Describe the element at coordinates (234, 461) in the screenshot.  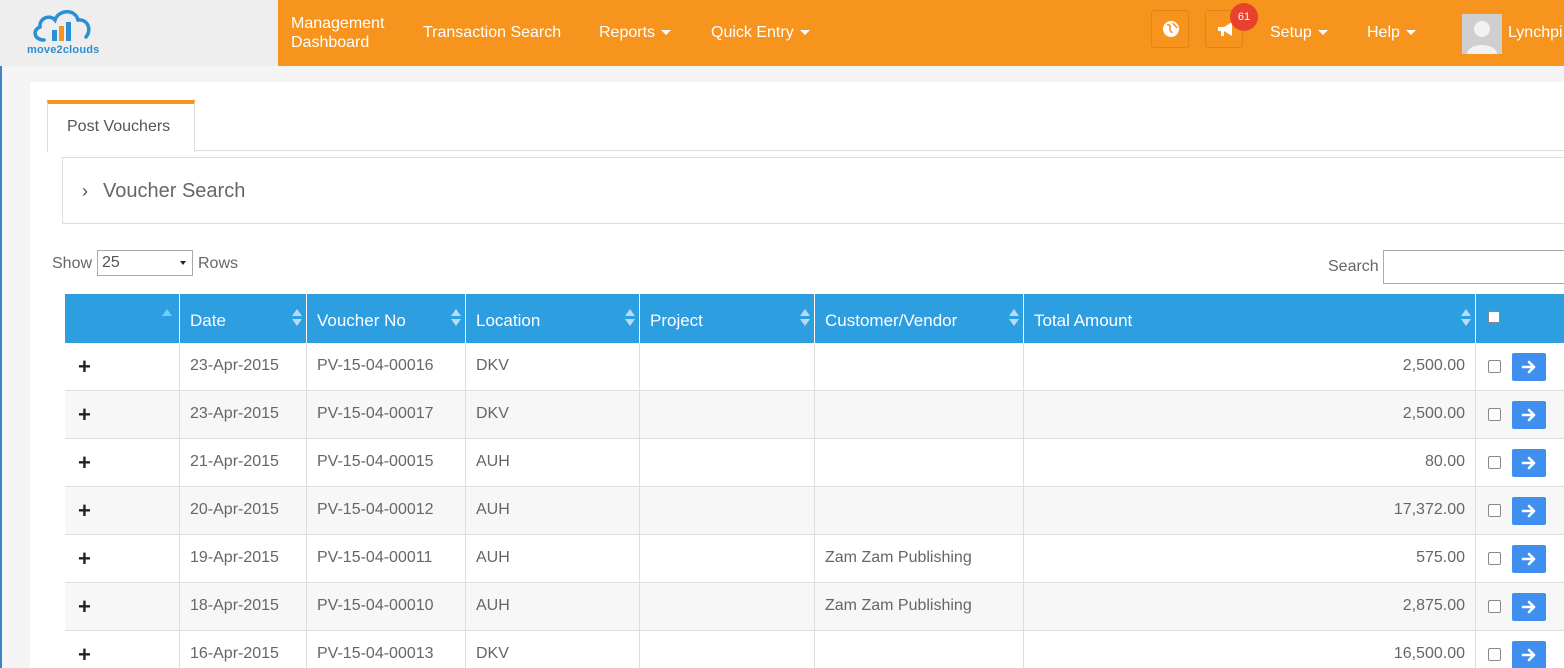
I see `cell-date-text: 21-Apr-2015` at that location.